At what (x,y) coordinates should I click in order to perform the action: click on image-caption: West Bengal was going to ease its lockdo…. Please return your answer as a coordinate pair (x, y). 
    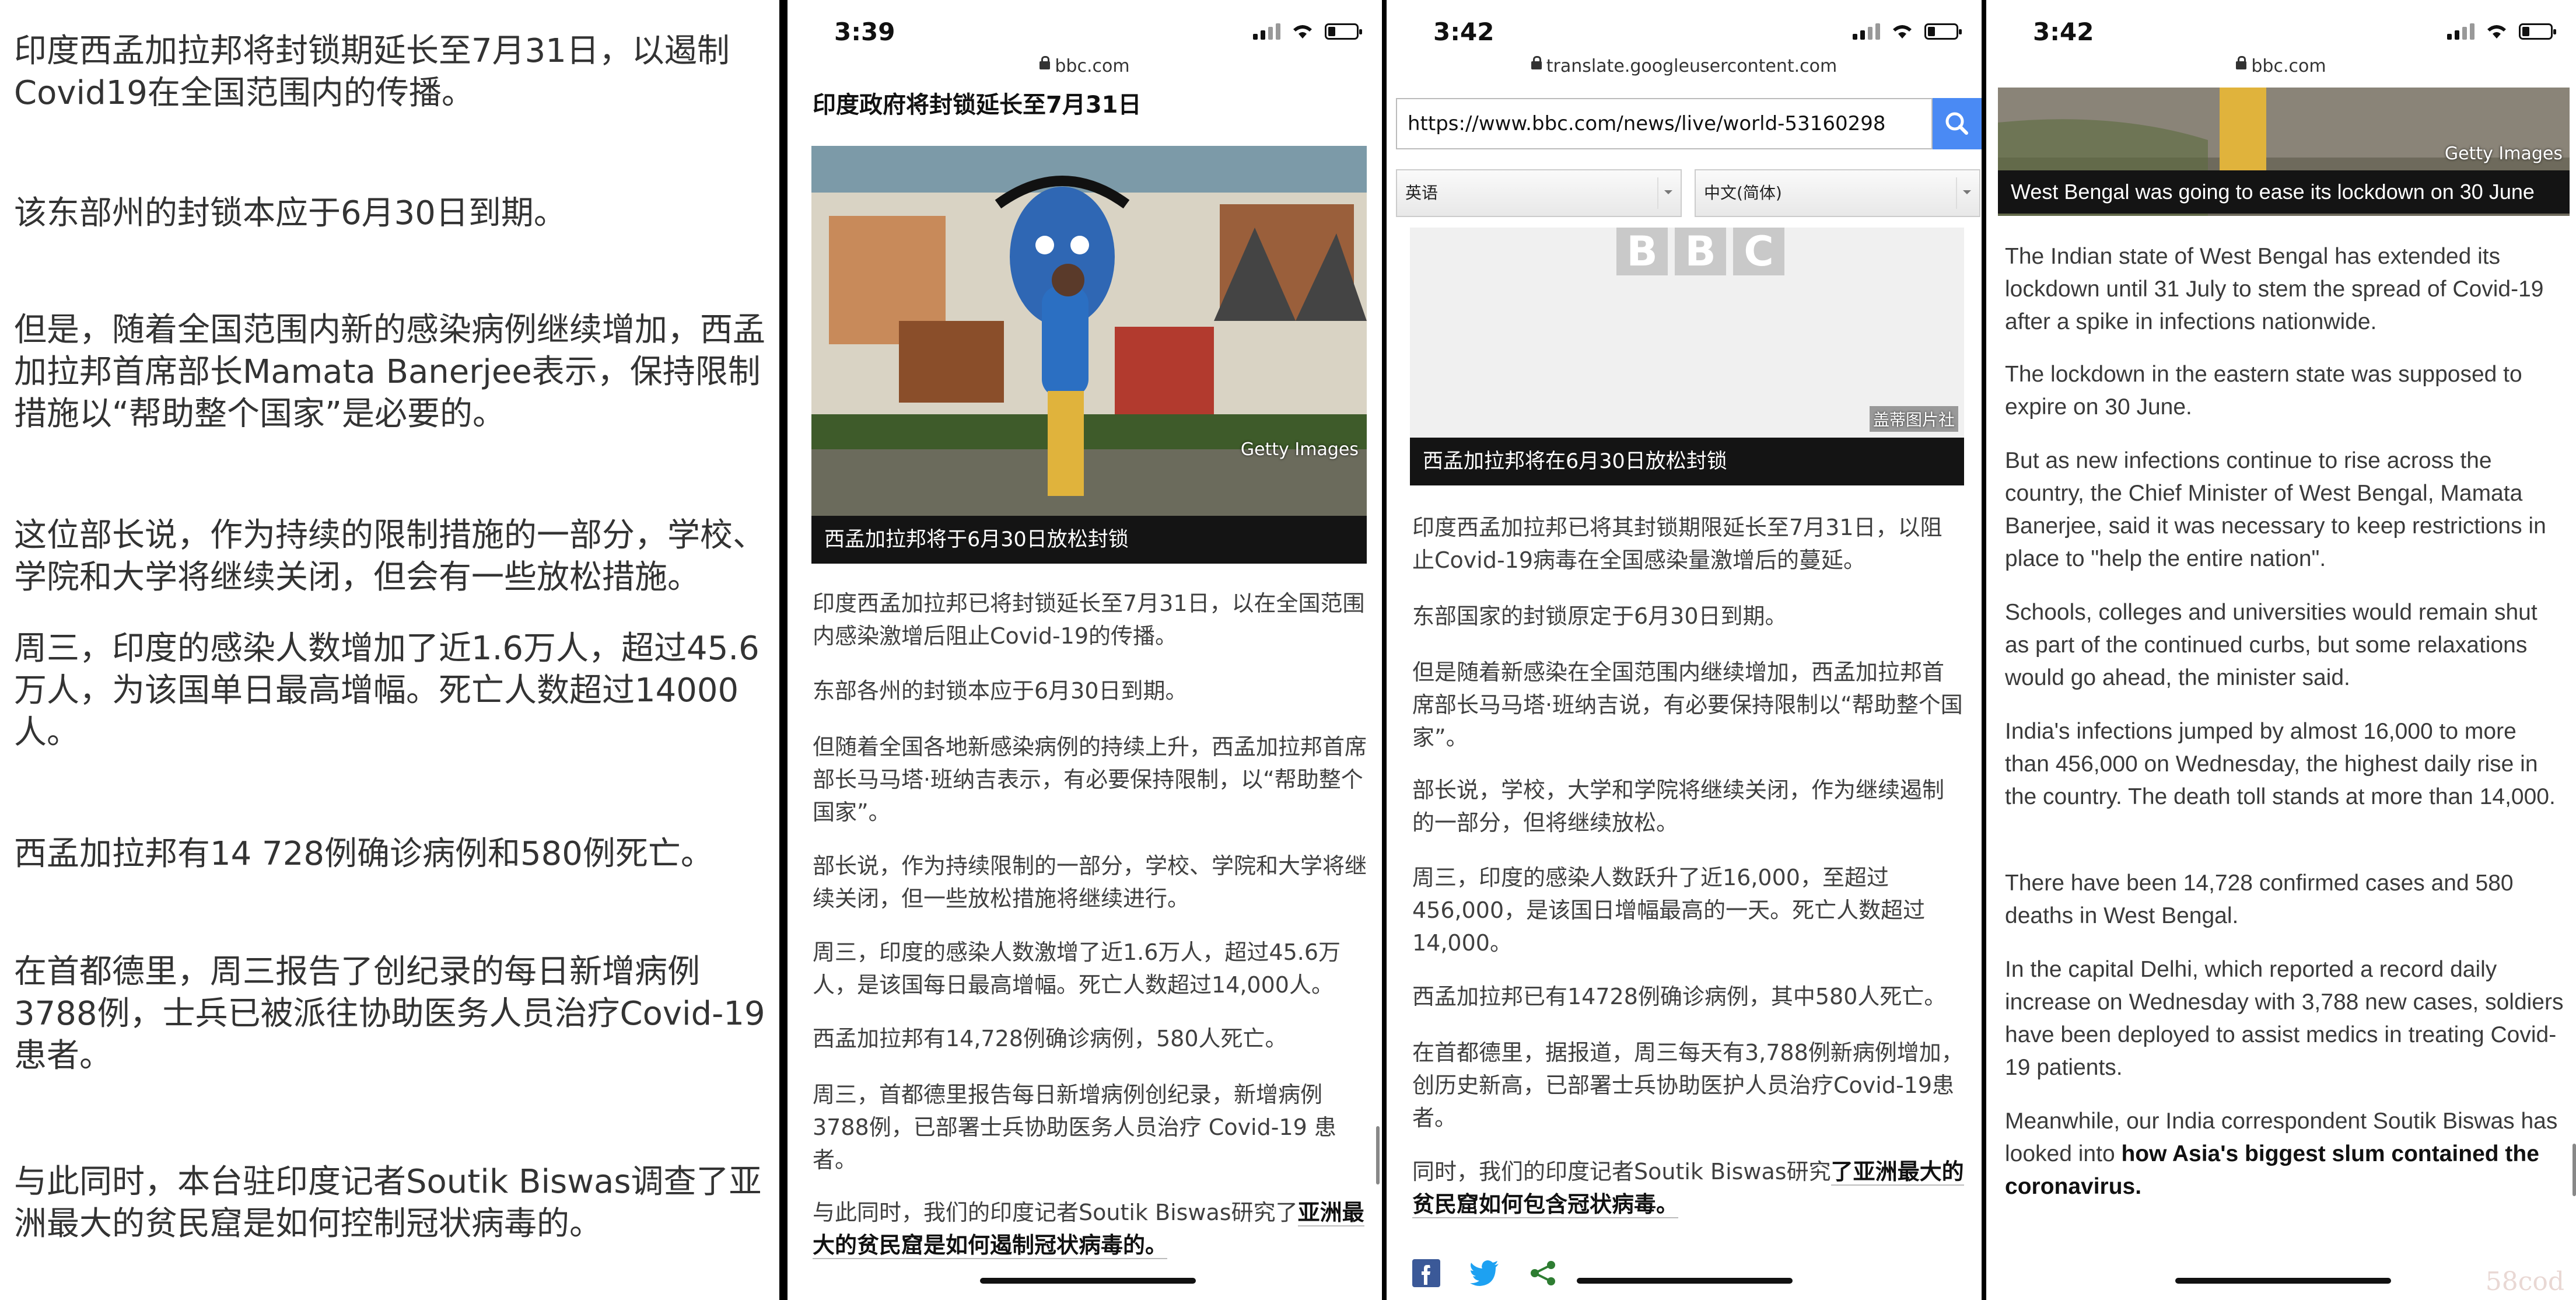
    Looking at the image, I should click on (2284, 192).